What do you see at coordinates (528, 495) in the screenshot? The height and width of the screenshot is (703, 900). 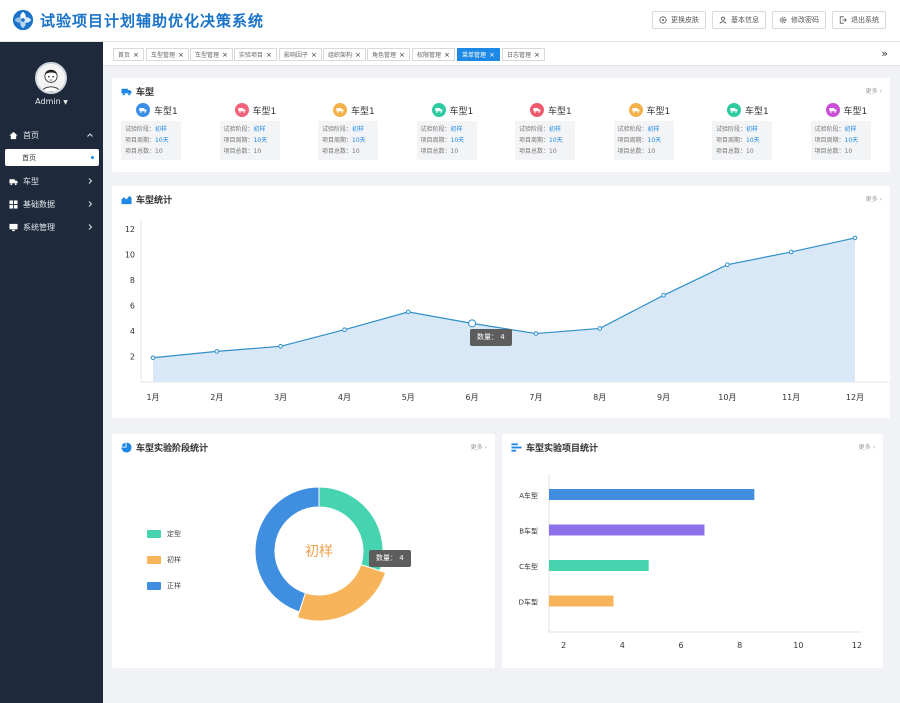 I see `y-category-label: A车型` at bounding box center [528, 495].